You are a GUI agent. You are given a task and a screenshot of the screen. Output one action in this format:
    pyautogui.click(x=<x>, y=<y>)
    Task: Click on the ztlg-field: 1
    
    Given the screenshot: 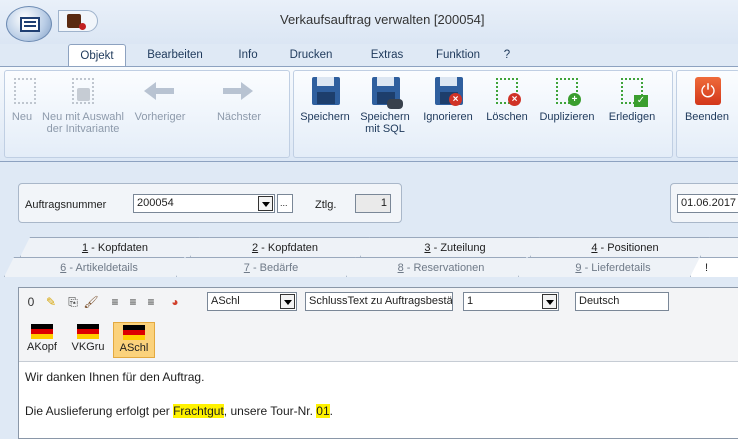 What is the action you would take?
    pyautogui.click(x=373, y=203)
    